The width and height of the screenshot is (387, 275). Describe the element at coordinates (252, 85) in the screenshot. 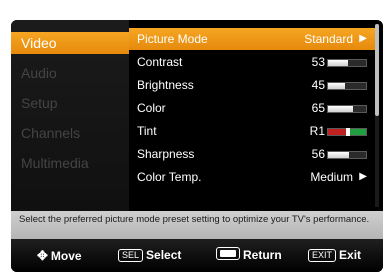

I see `setting-brightness: Brightness 45` at that location.